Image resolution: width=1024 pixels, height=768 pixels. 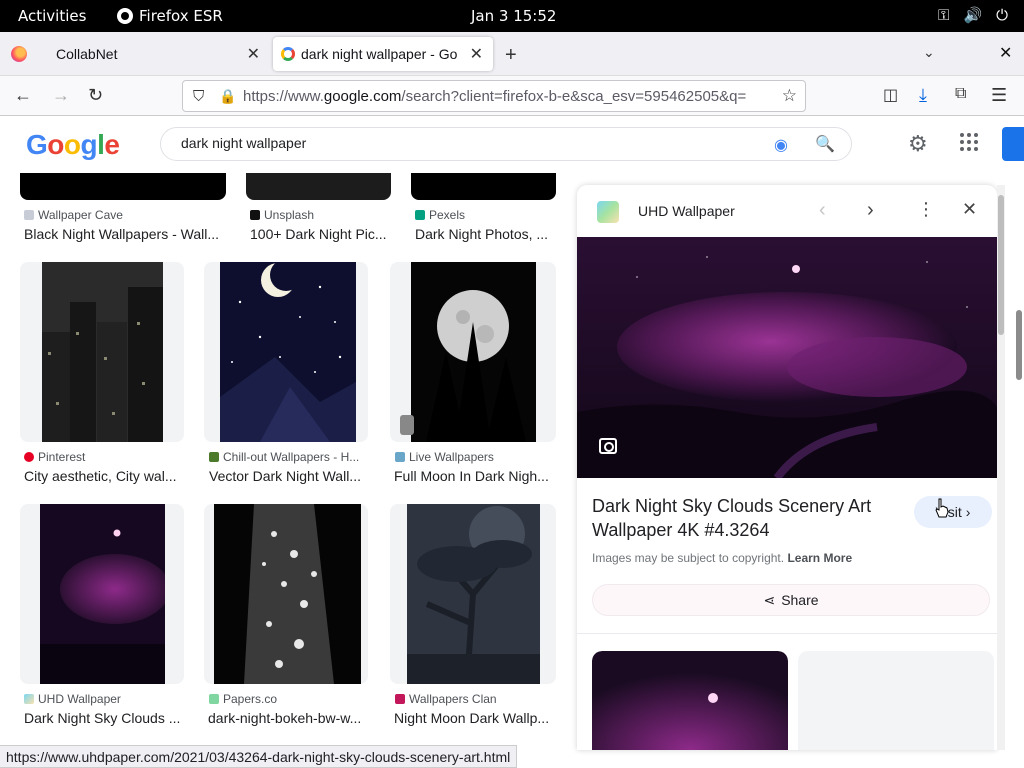 What do you see at coordinates (461, 143) in the screenshot?
I see `search-input` at bounding box center [461, 143].